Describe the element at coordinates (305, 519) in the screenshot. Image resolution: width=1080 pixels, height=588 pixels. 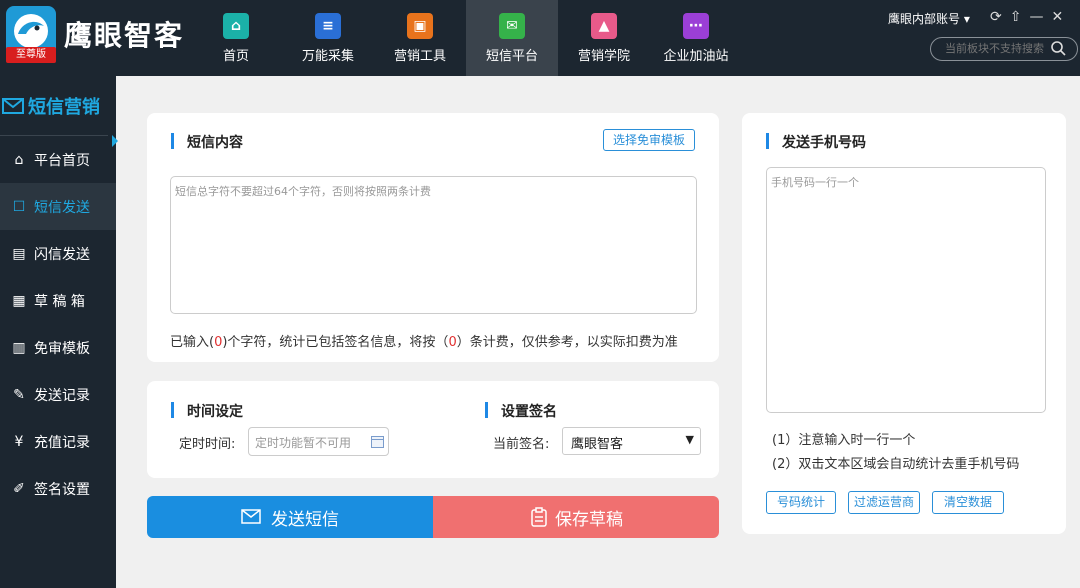
I see `send-sms-label: 发送短信` at that location.